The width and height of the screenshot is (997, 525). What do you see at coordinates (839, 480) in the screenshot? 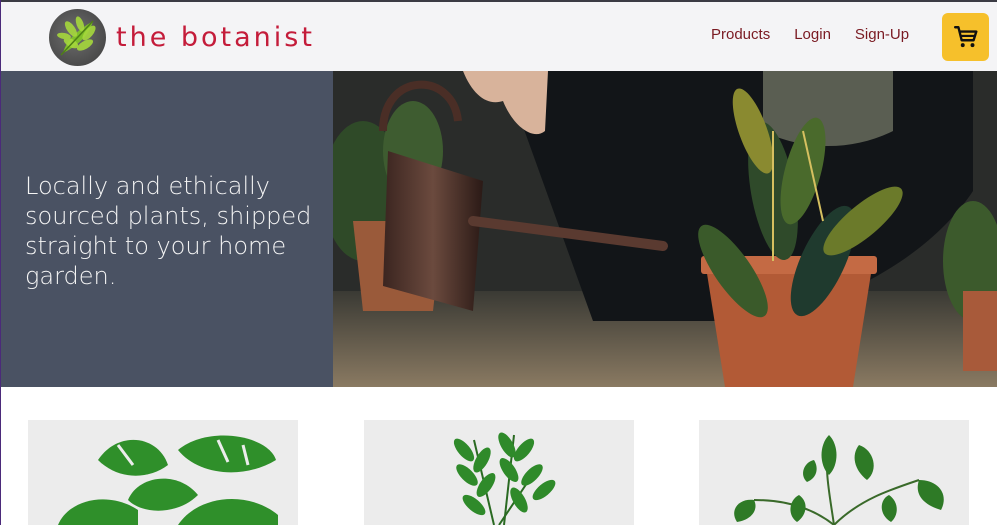
I see `philodendron-plant-image` at bounding box center [839, 480].